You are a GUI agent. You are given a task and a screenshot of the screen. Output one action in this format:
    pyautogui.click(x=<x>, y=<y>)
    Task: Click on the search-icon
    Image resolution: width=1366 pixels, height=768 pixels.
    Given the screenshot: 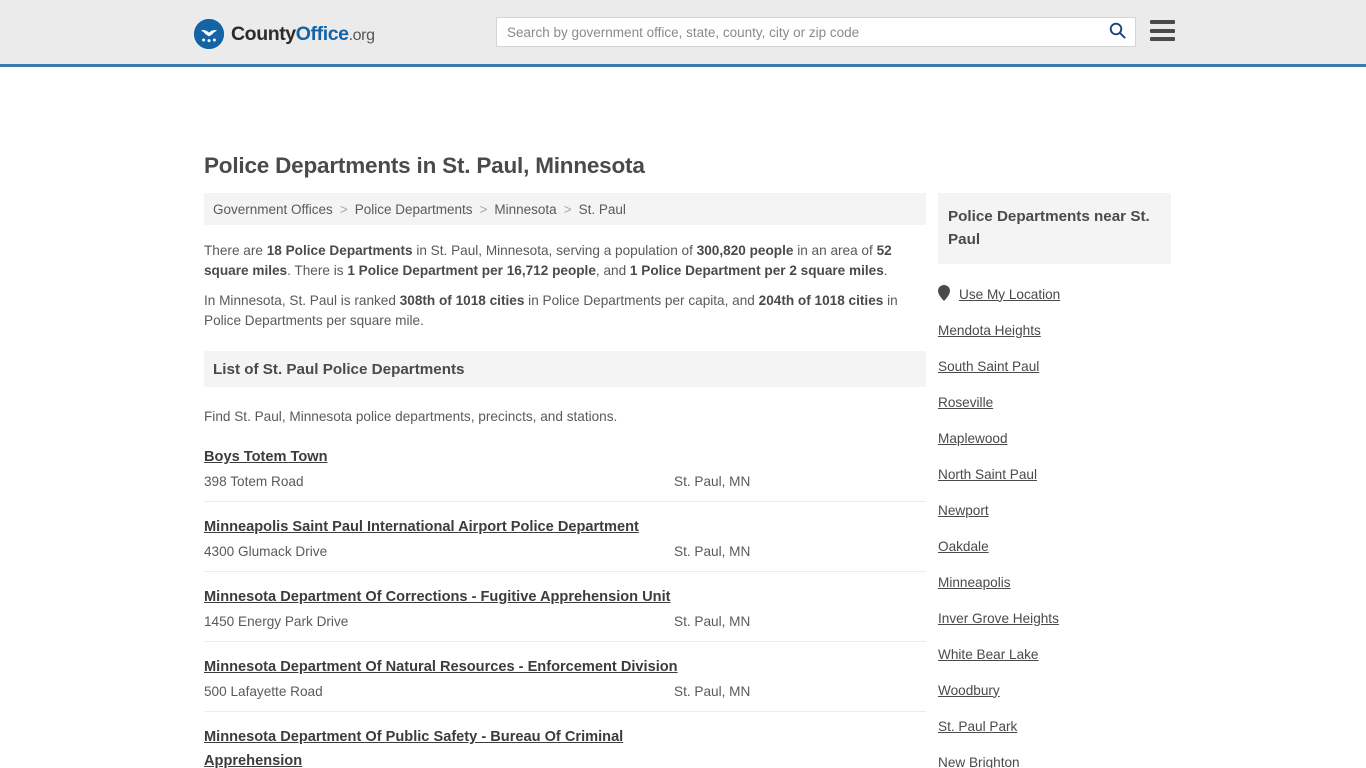 What is the action you would take?
    pyautogui.click(x=1117, y=32)
    